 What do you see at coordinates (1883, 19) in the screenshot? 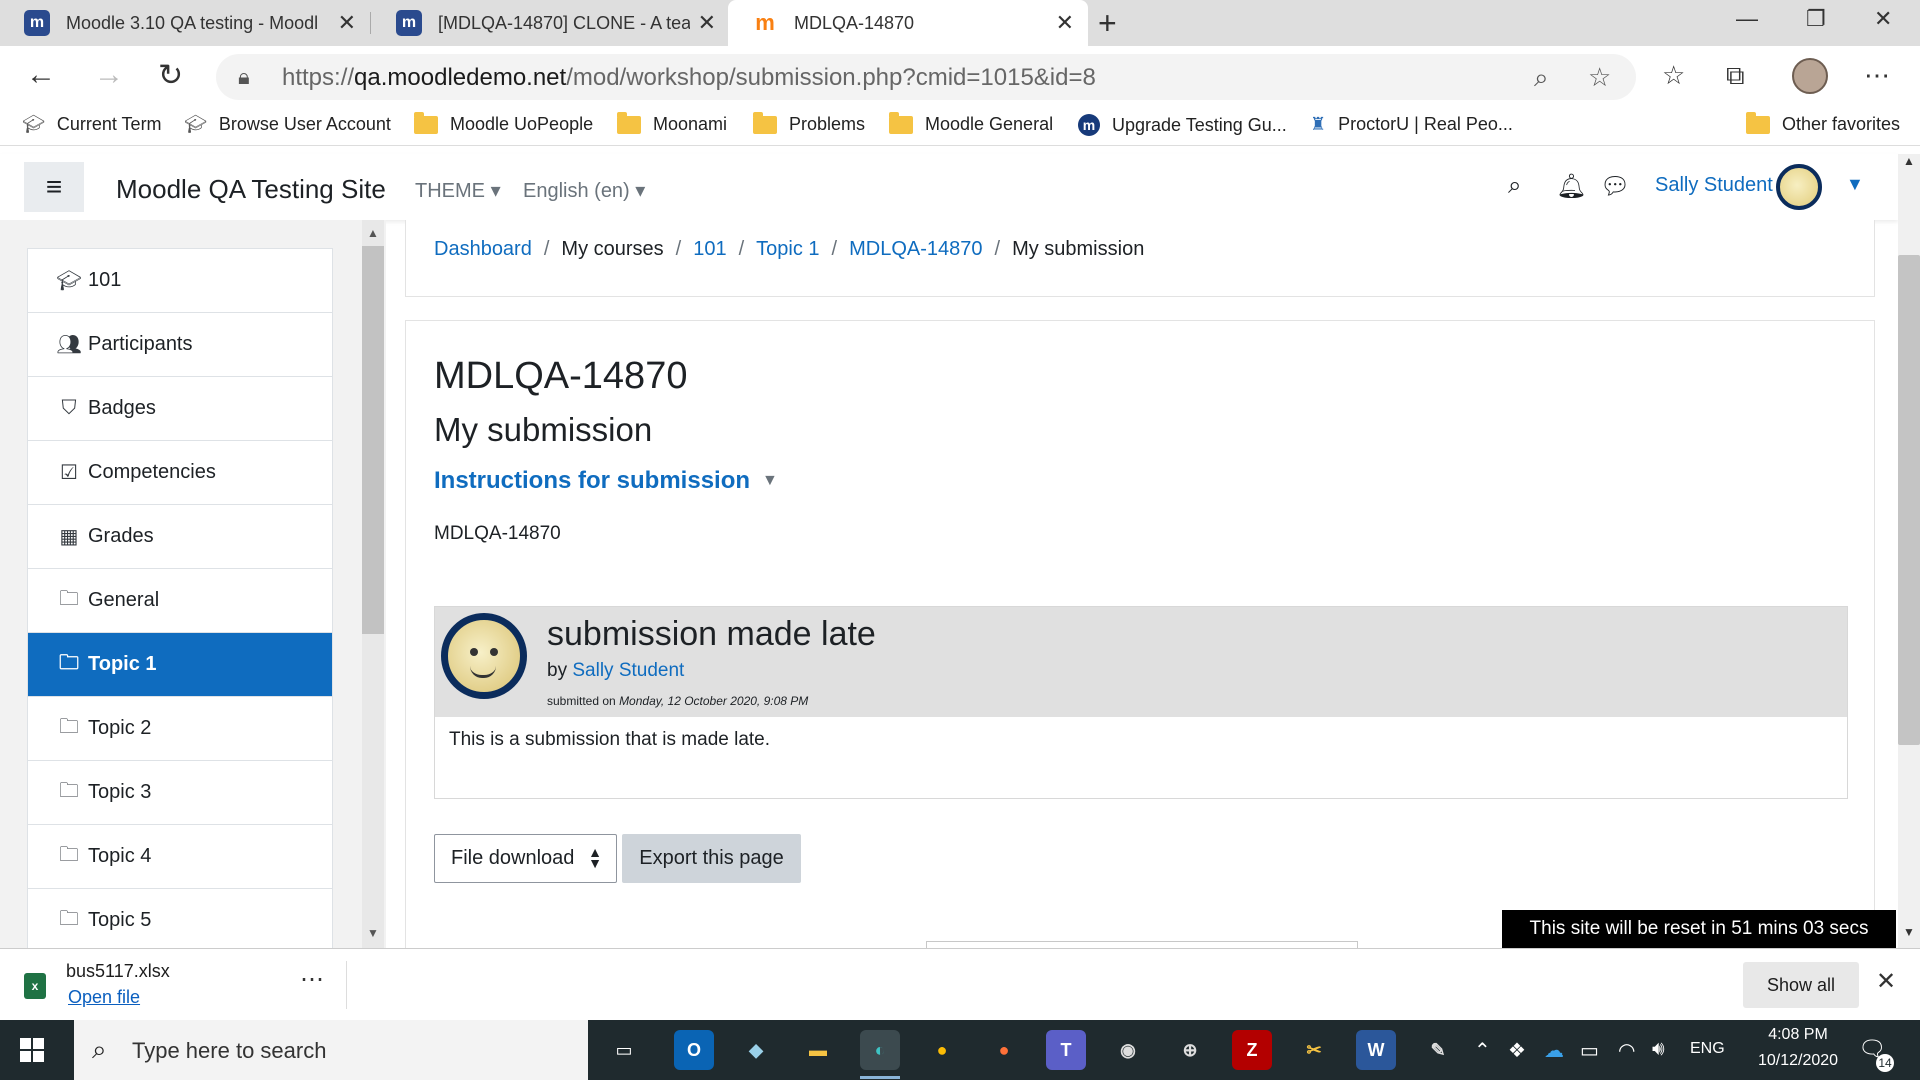
I see `window-close-icon: ✕` at bounding box center [1883, 19].